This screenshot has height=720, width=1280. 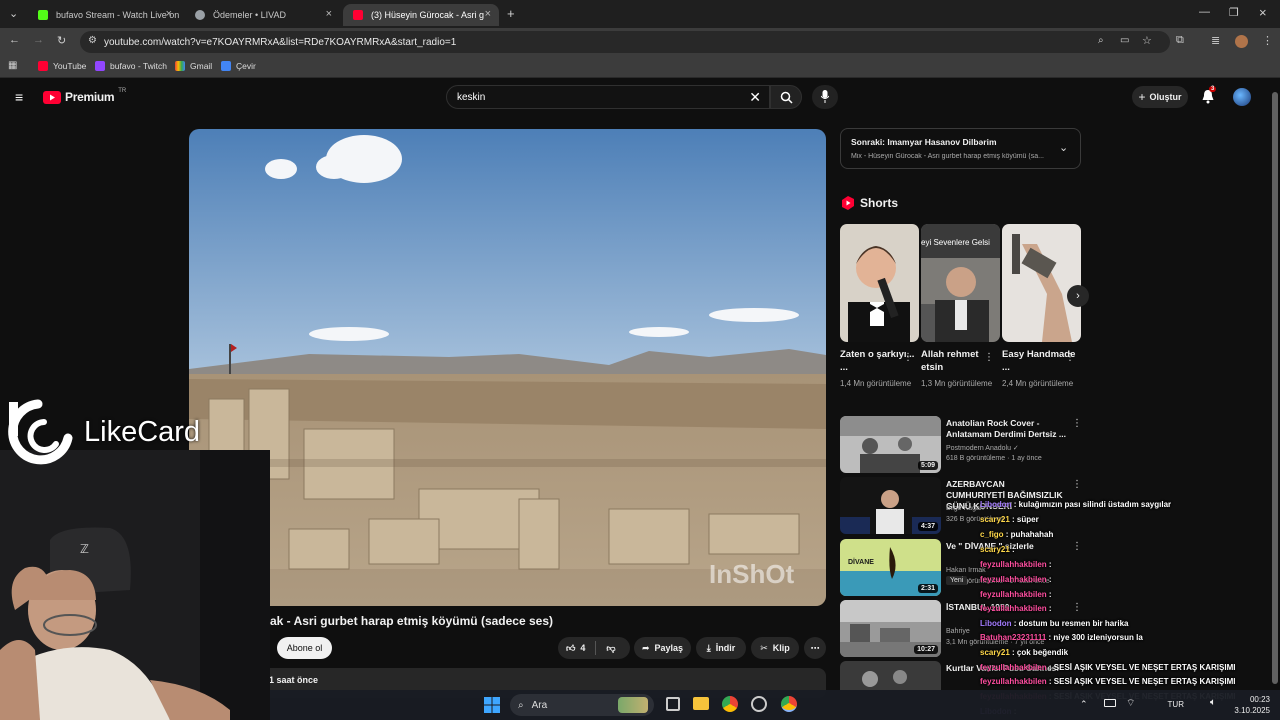 What do you see at coordinates (19, 97) in the screenshot?
I see `hamburger-menu-icon: ≡` at bounding box center [19, 97].